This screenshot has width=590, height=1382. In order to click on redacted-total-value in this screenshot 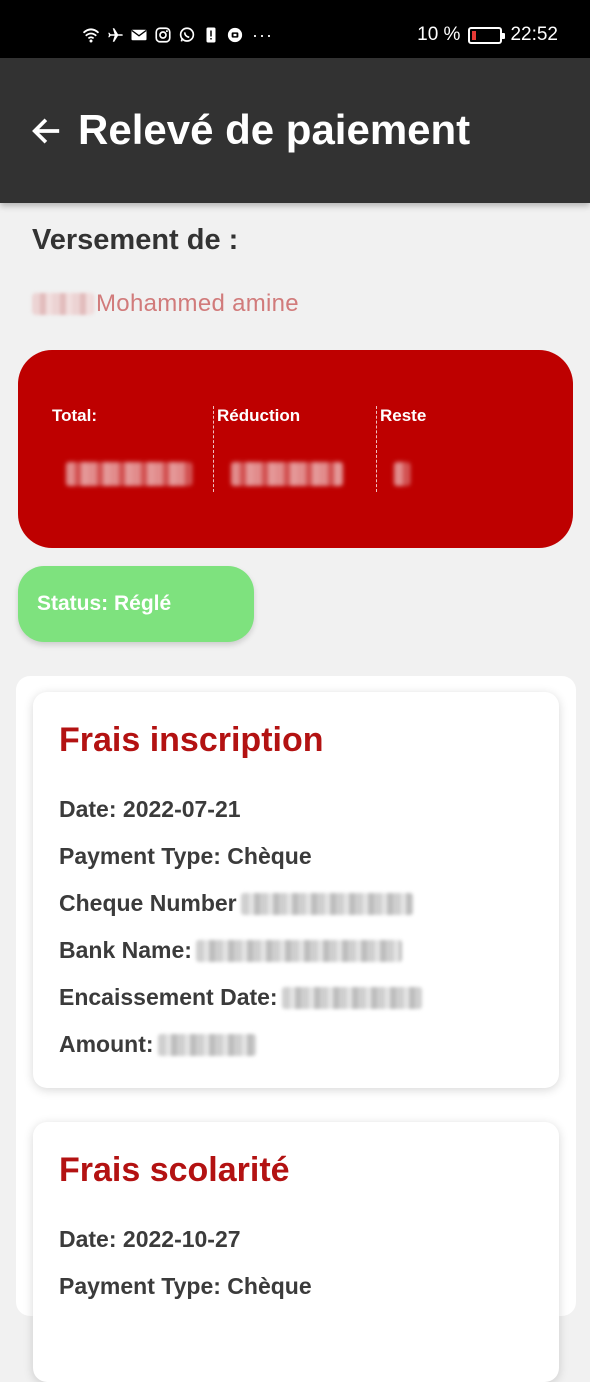, I will do `click(129, 474)`.